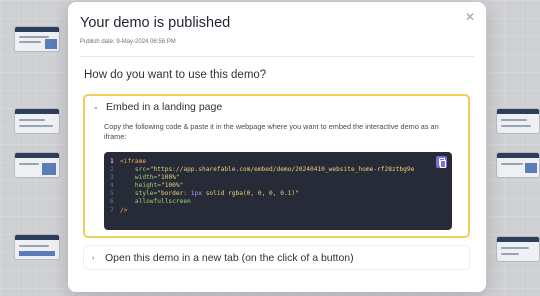 The image size is (540, 296). Describe the element at coordinates (262, 178) in the screenshot. I see `code-line: 3 width= "100%"` at that location.